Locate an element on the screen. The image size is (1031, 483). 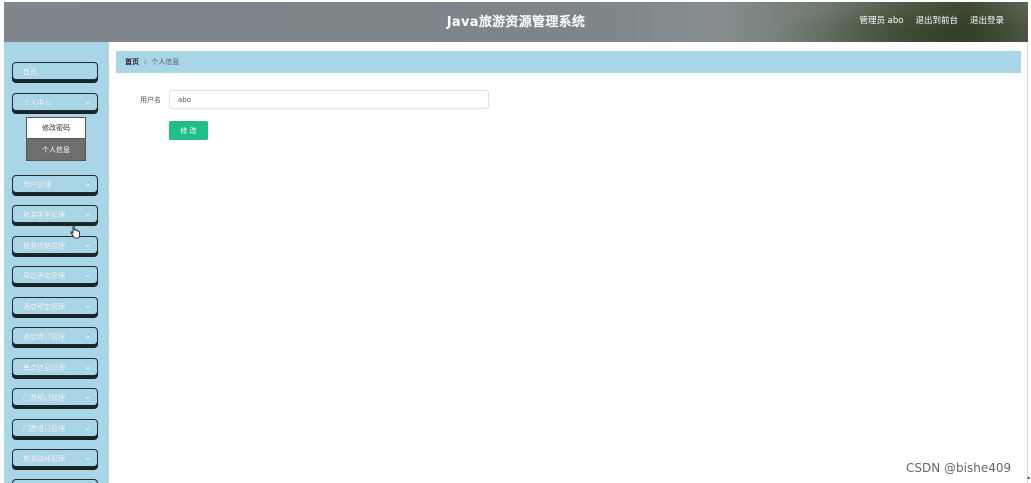
admin-user-label: 管理员 abo is located at coordinates (881, 21).